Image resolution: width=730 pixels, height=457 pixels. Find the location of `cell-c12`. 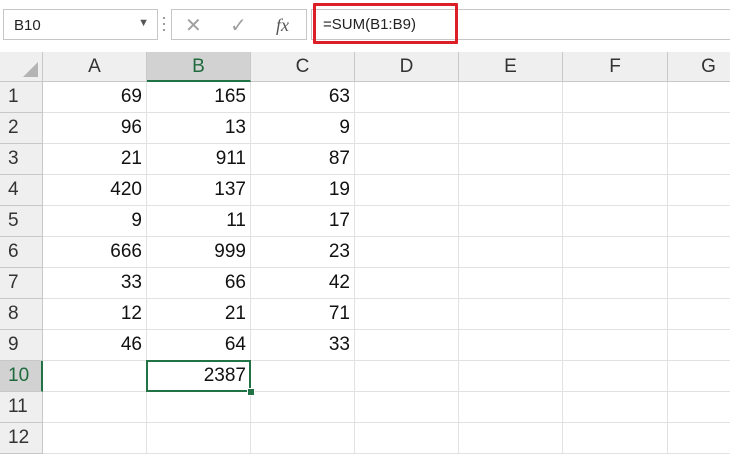

cell-c12 is located at coordinates (303, 438).